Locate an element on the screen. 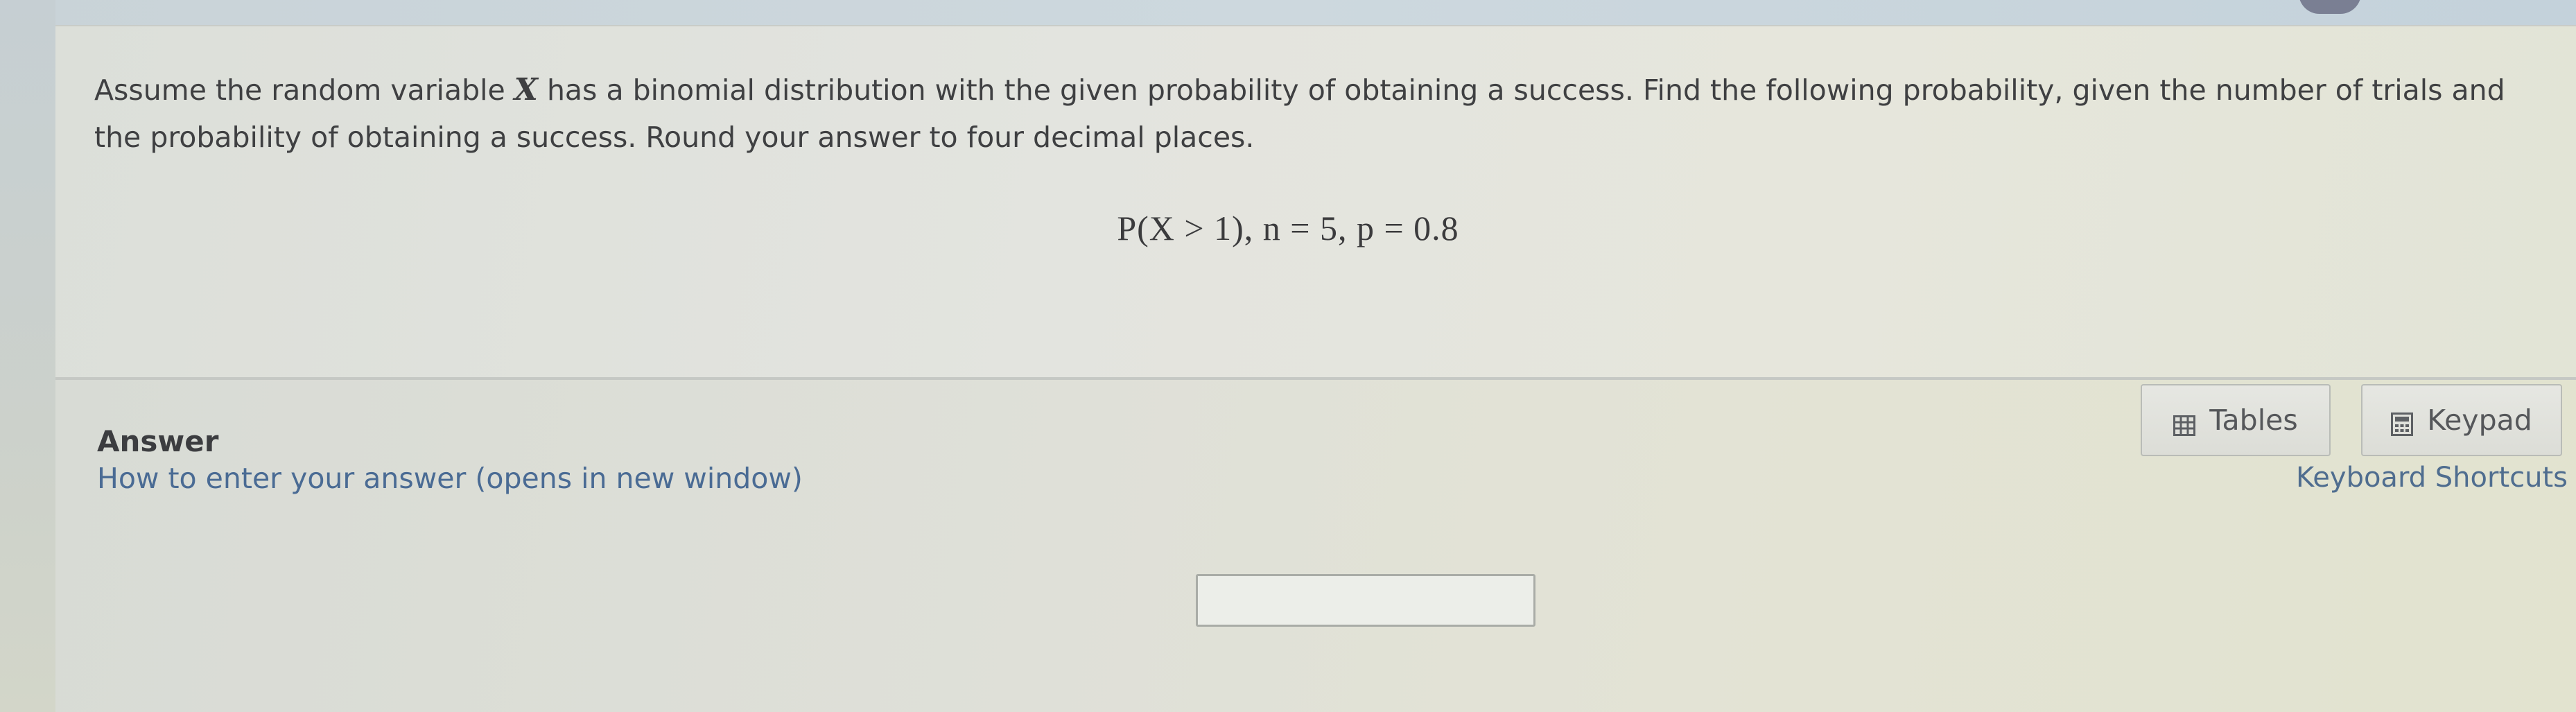 The image size is (2576, 712). tables-button-label: Tables is located at coordinates (2253, 420).